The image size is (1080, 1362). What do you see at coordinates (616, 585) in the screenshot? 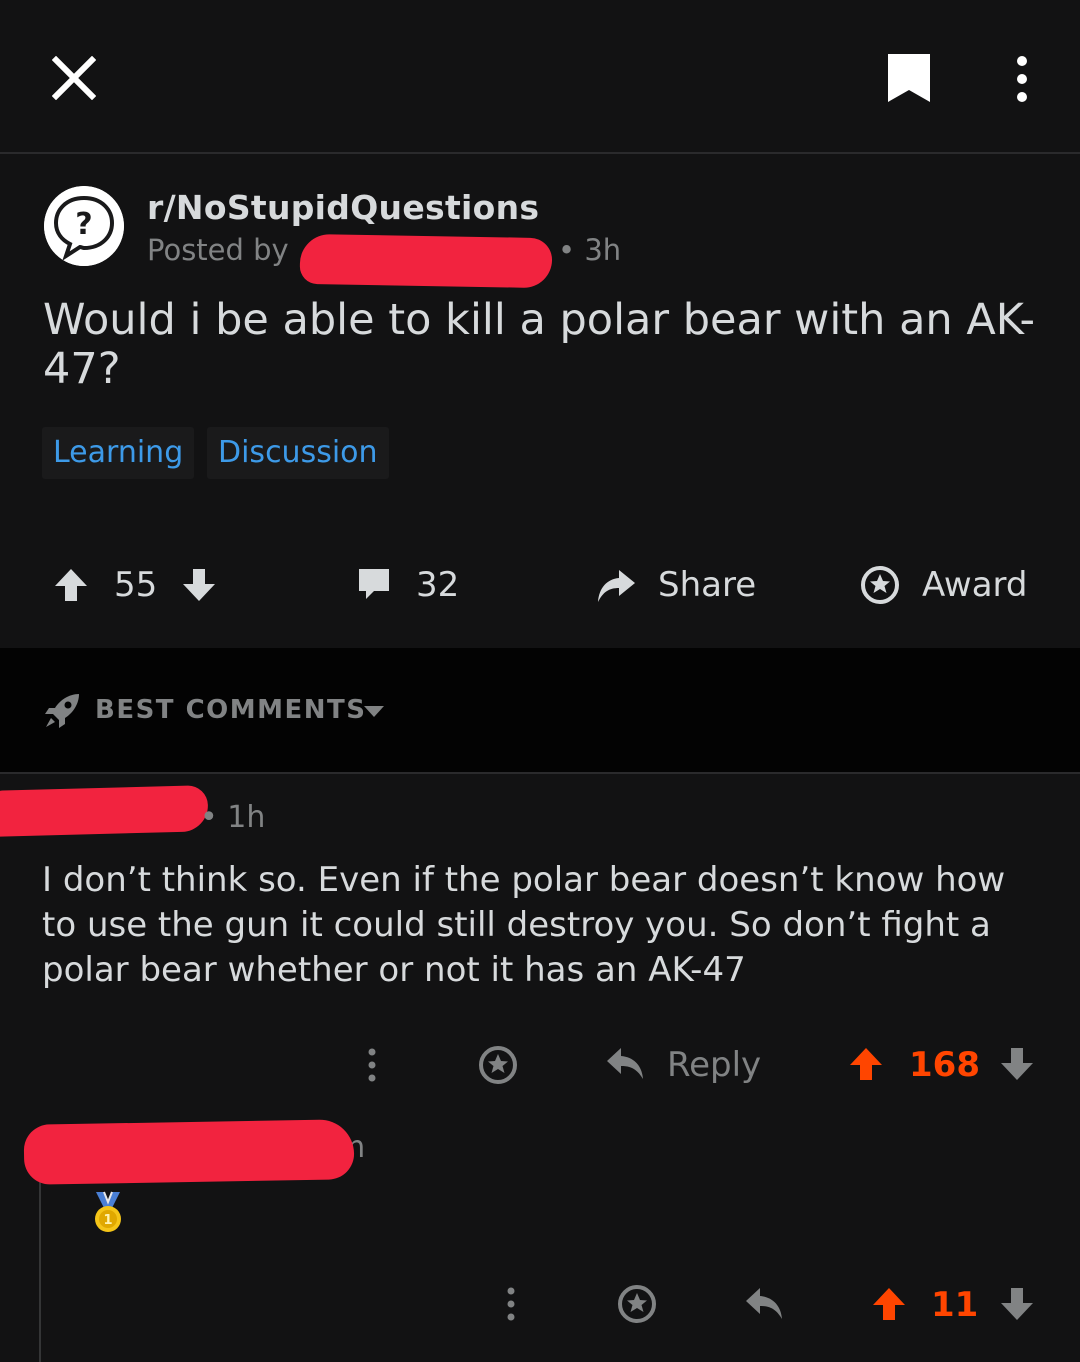
I see `share-icon` at bounding box center [616, 585].